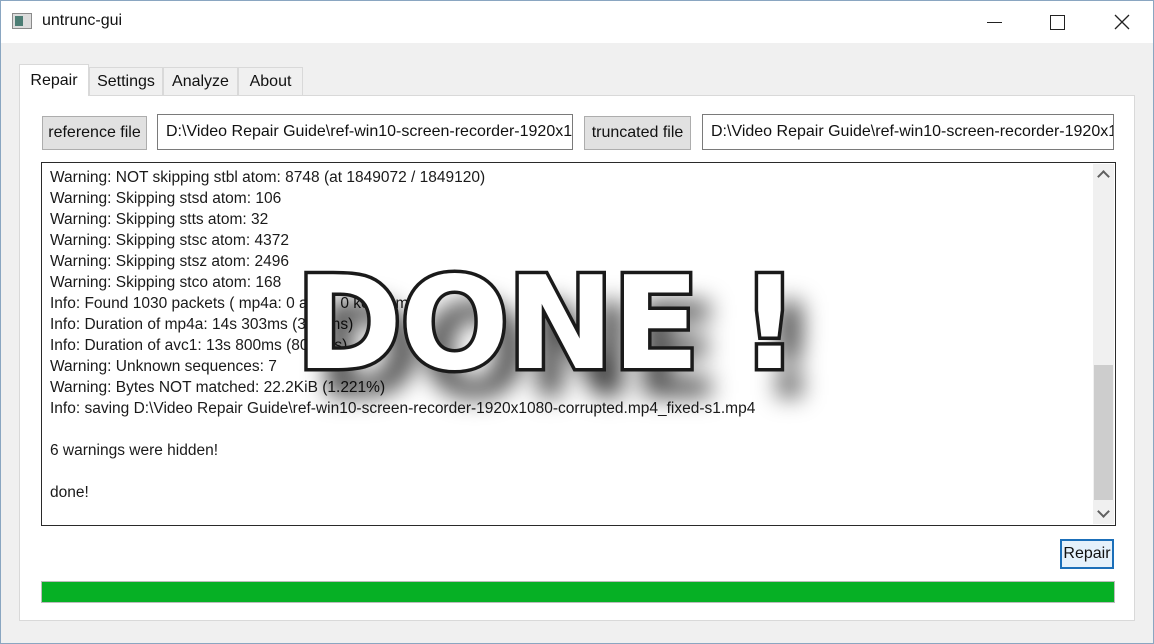 This screenshot has width=1154, height=644. I want to click on tab-repair: Repair, so click(54, 80).